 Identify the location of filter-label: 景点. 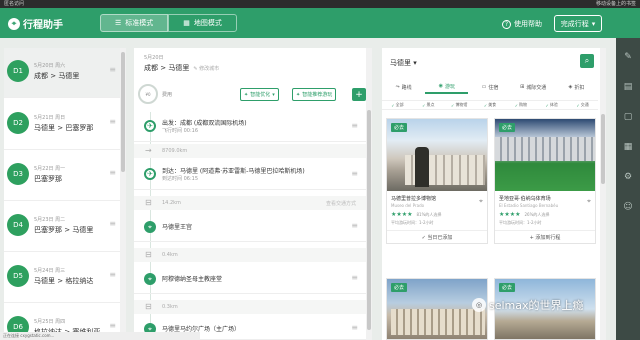
(430, 104).